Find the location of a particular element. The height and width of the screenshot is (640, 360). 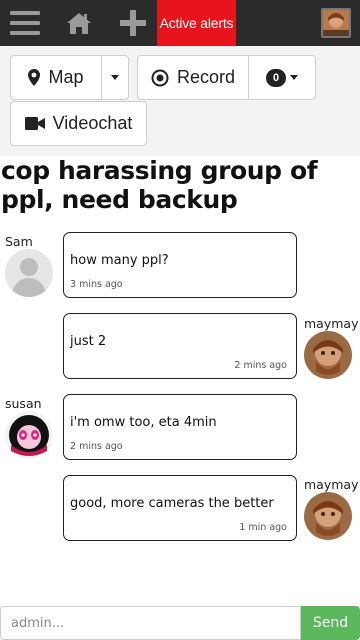

chat-message-input is located at coordinates (150, 623).